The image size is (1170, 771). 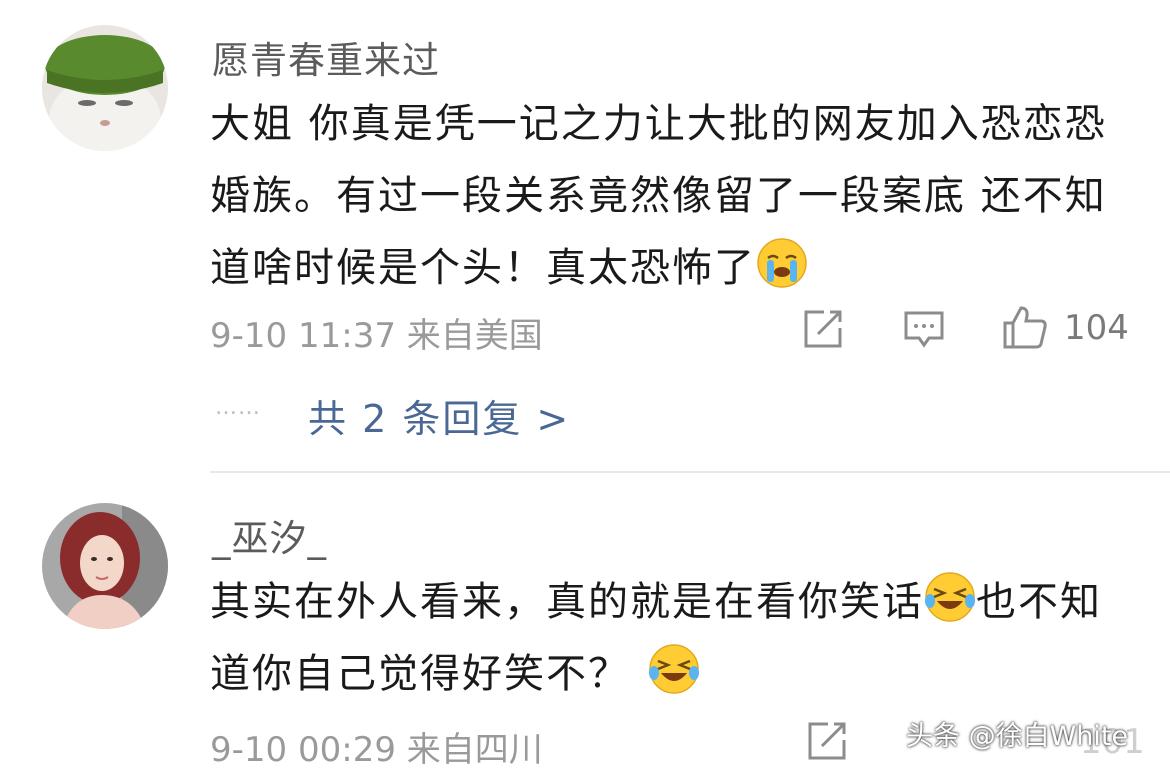 What do you see at coordinates (105, 566) in the screenshot?
I see `avatar-woman` at bounding box center [105, 566].